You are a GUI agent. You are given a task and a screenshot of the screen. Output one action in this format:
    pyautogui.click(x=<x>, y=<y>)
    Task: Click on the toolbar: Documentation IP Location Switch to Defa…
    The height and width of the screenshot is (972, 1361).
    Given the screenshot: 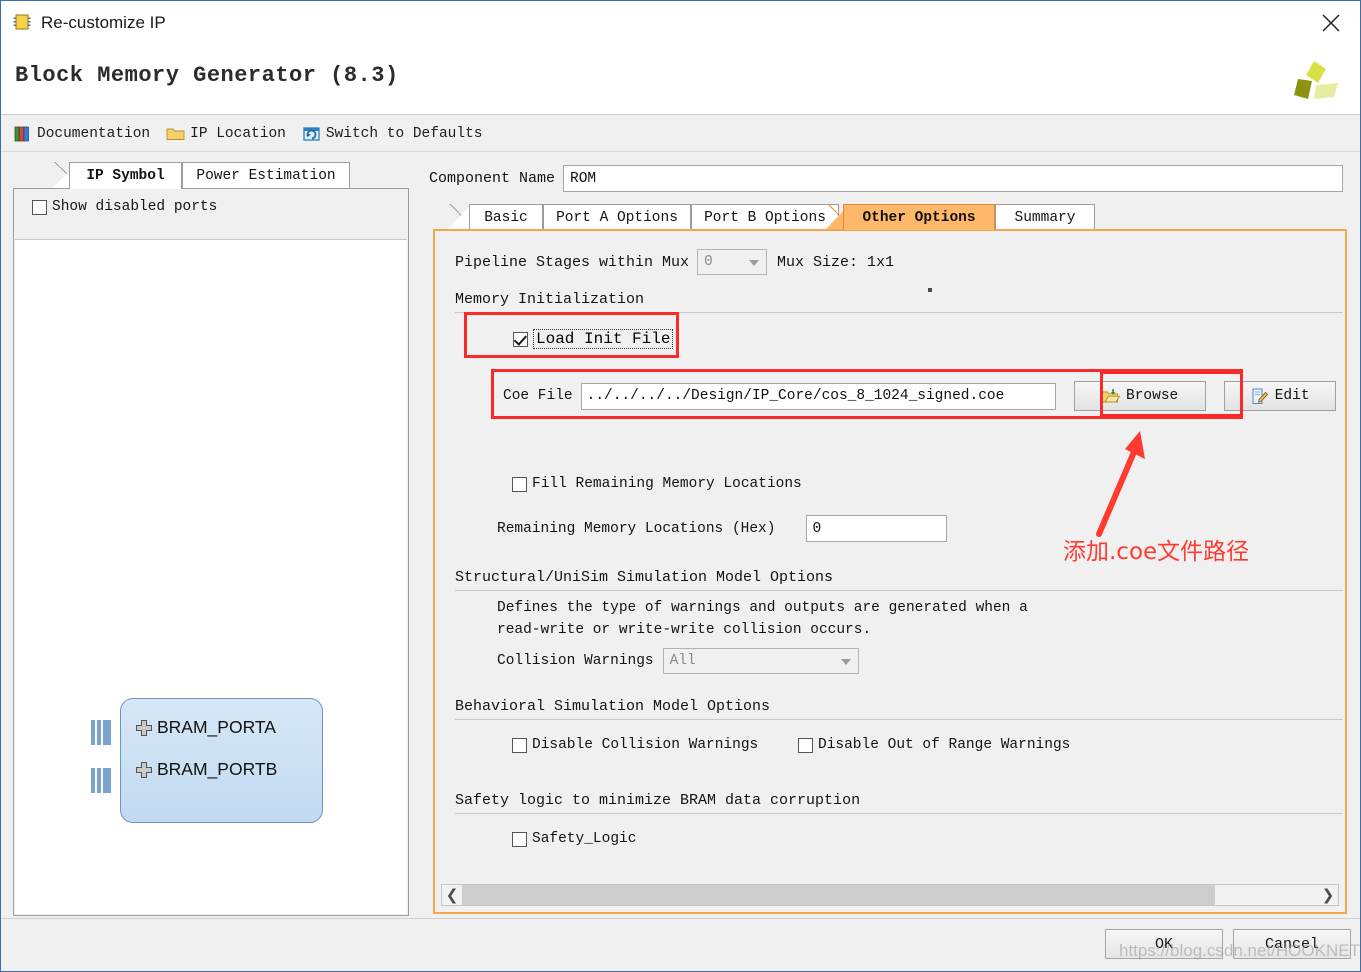 What is the action you would take?
    pyautogui.click(x=680, y=134)
    